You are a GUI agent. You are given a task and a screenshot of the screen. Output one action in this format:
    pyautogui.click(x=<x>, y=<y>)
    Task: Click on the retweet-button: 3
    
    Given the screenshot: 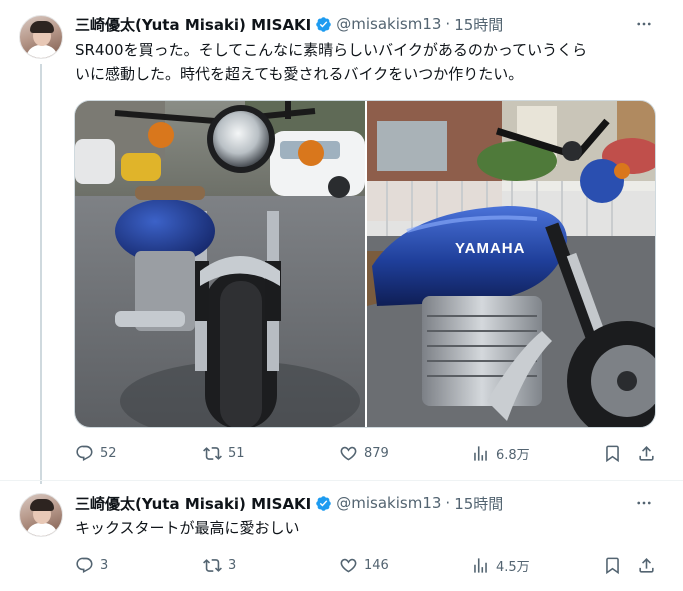 What is the action you would take?
    pyautogui.click(x=219, y=565)
    